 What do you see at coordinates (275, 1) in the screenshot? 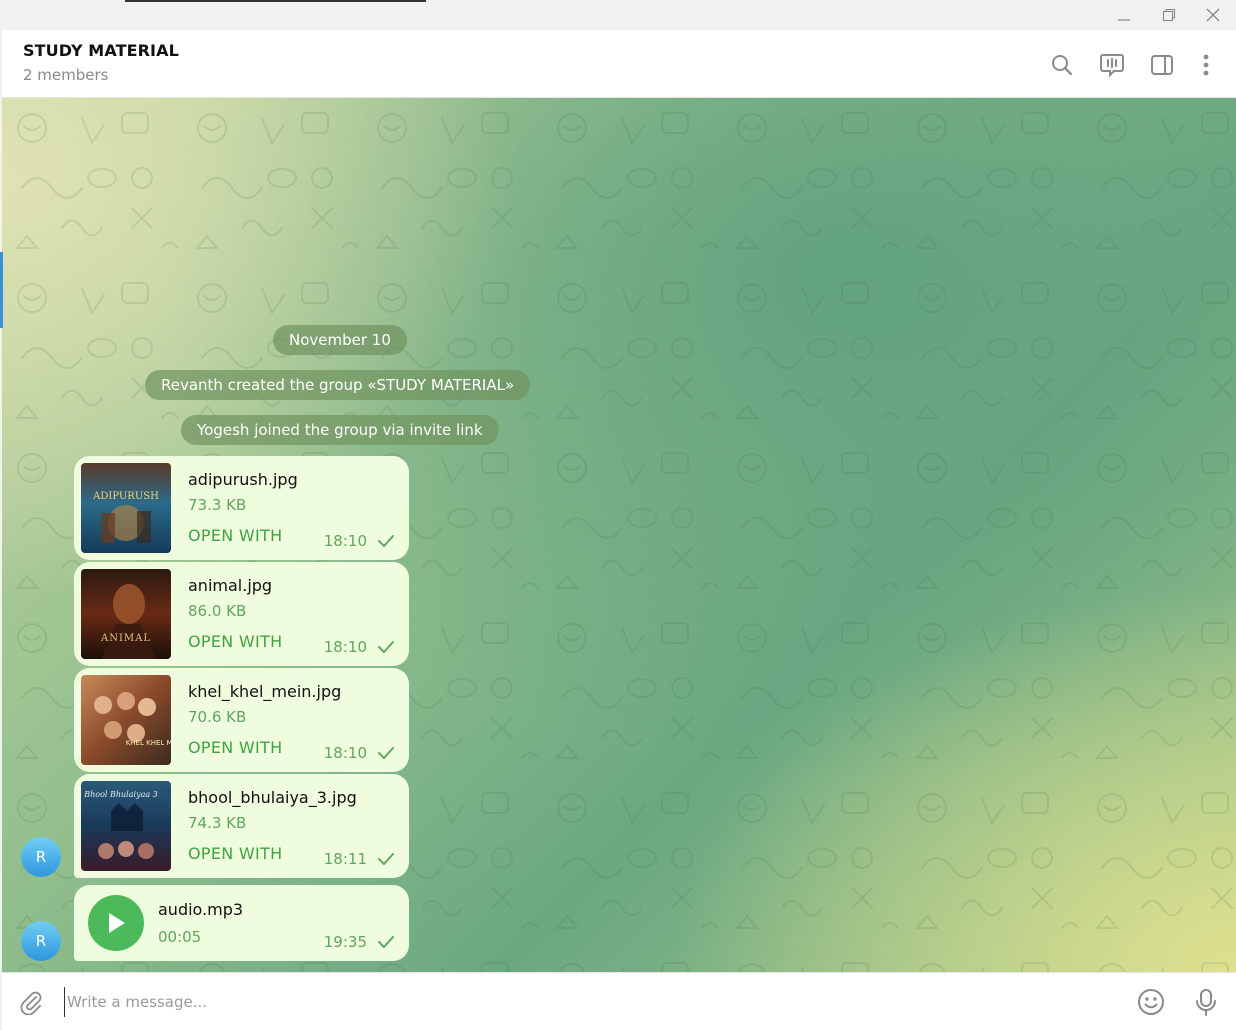
I see `titlebar-divider` at bounding box center [275, 1].